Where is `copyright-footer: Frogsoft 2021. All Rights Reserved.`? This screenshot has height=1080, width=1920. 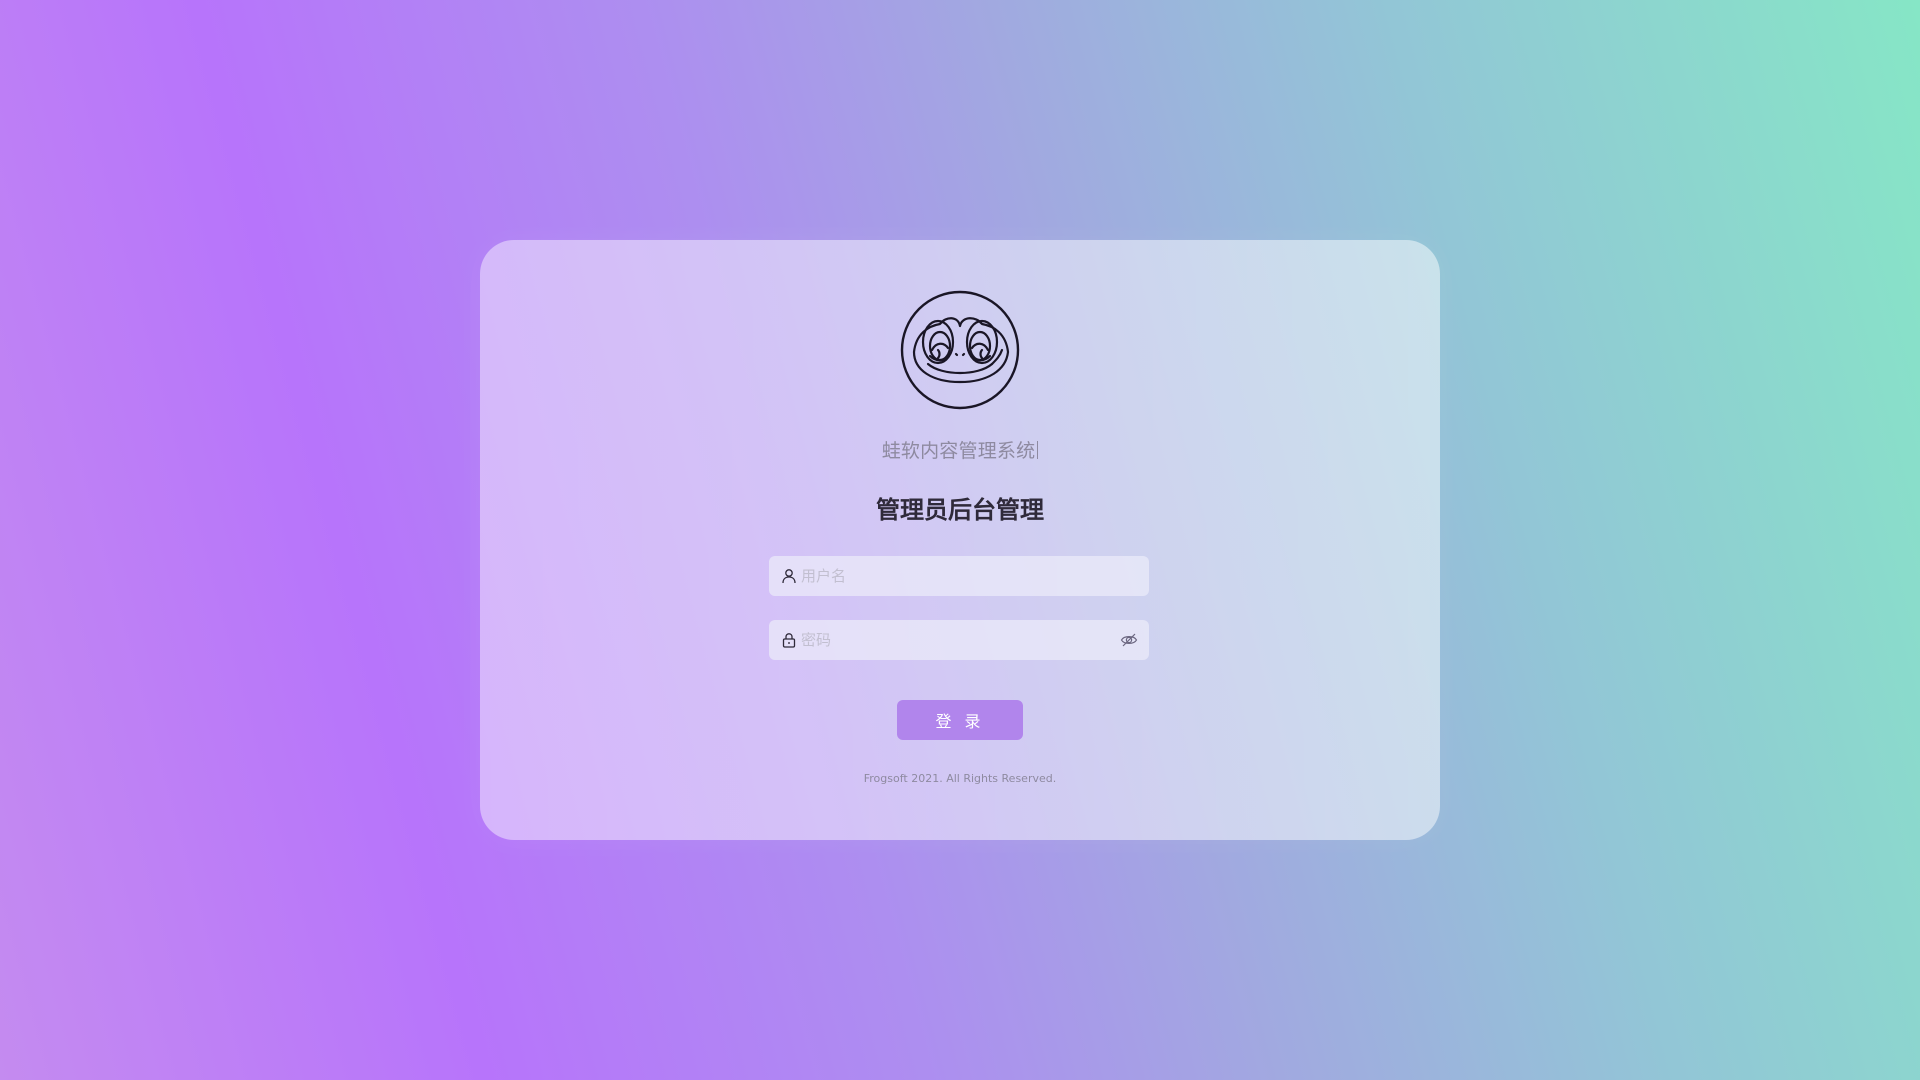 copyright-footer: Frogsoft 2021. All Rights Reserved. is located at coordinates (960, 778).